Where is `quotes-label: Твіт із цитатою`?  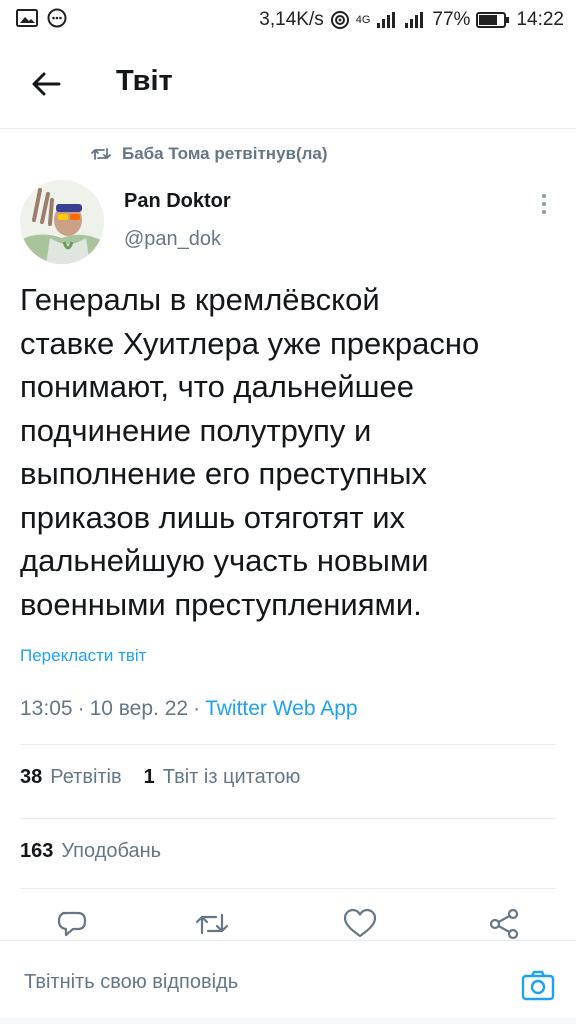 quotes-label: Твіт із цитатою is located at coordinates (231, 777).